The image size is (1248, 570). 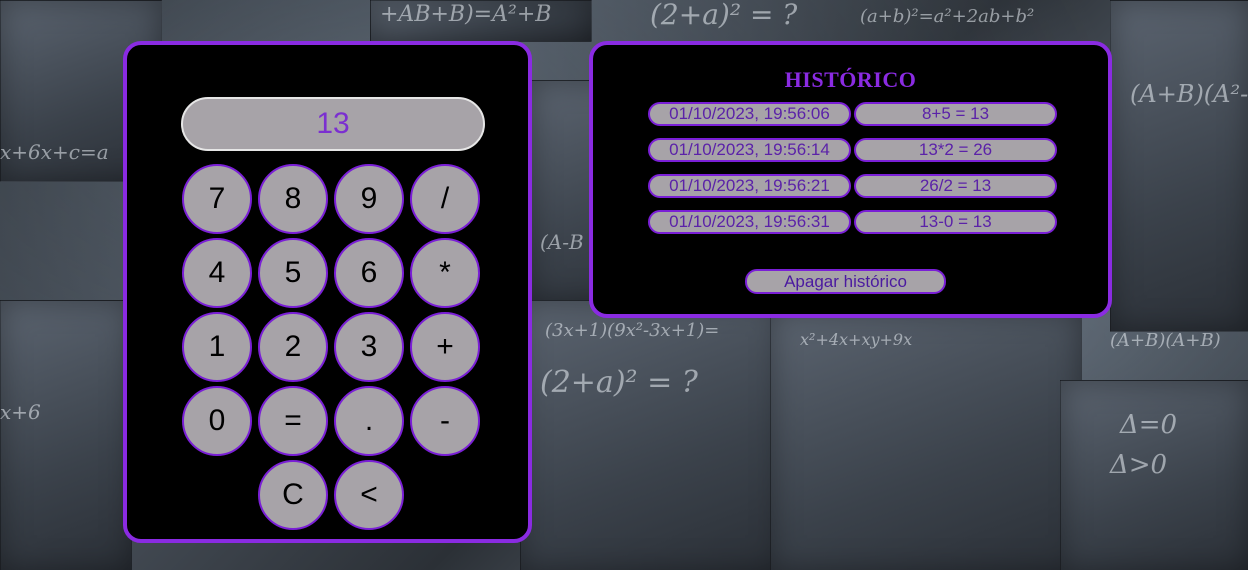 I want to click on key-3: 3, so click(x=369, y=347).